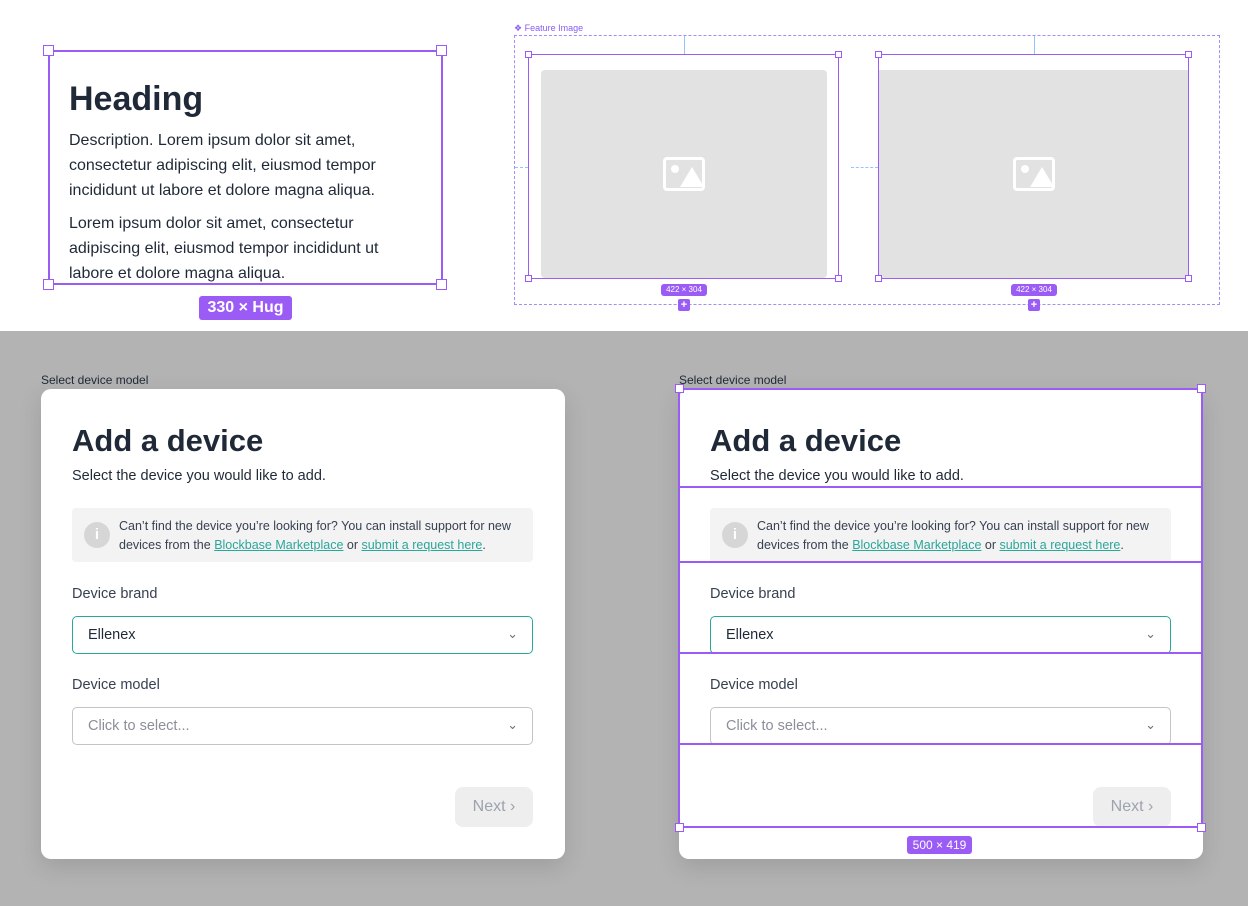 This screenshot has width=1248, height=906. Describe the element at coordinates (441, 50) in the screenshot. I see `resize-handle-tr` at that location.